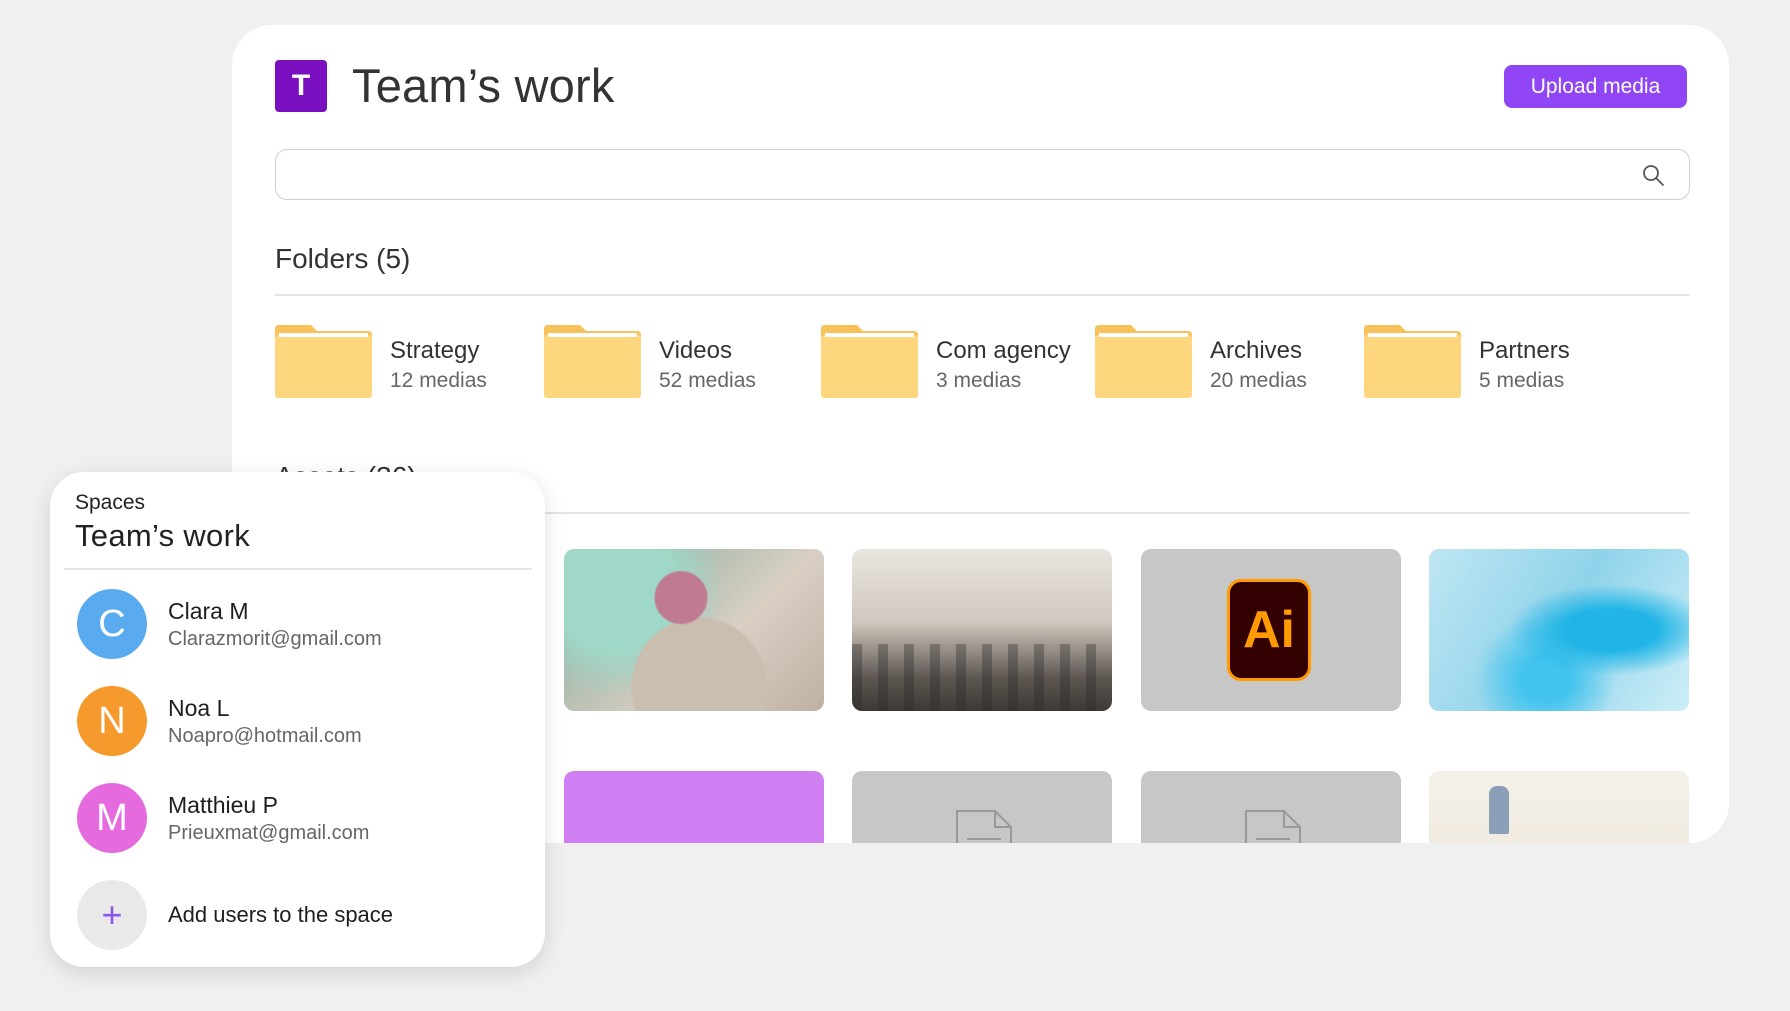 Image resolution: width=1790 pixels, height=1011 pixels. What do you see at coordinates (435, 350) in the screenshot?
I see `folder-name: Strategy` at bounding box center [435, 350].